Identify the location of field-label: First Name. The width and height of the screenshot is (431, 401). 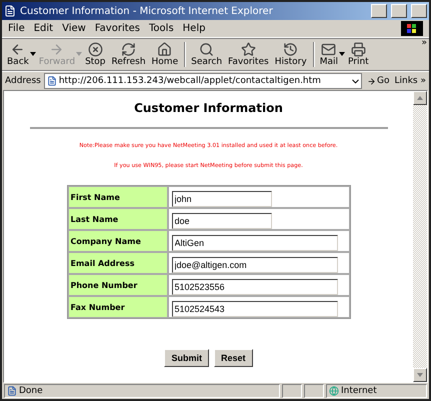
(118, 197).